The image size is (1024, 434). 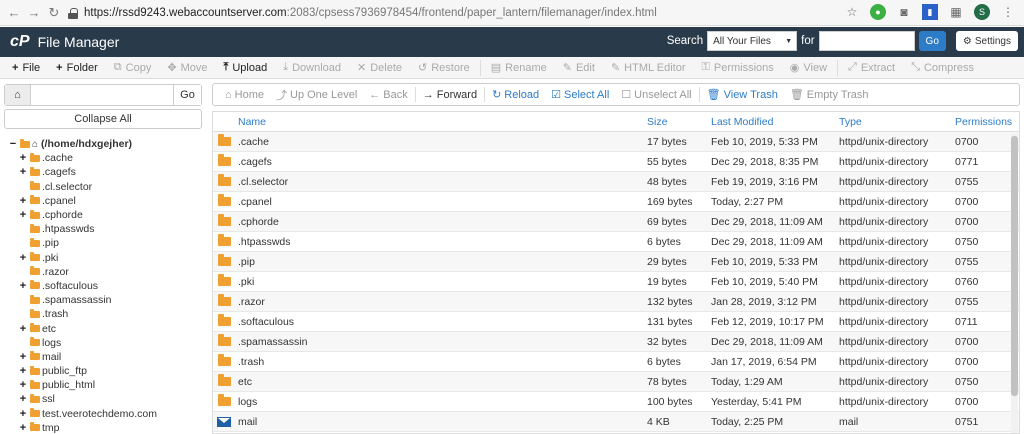 I want to click on toolbar-rename-button: ▤ Rename, so click(x=519, y=68).